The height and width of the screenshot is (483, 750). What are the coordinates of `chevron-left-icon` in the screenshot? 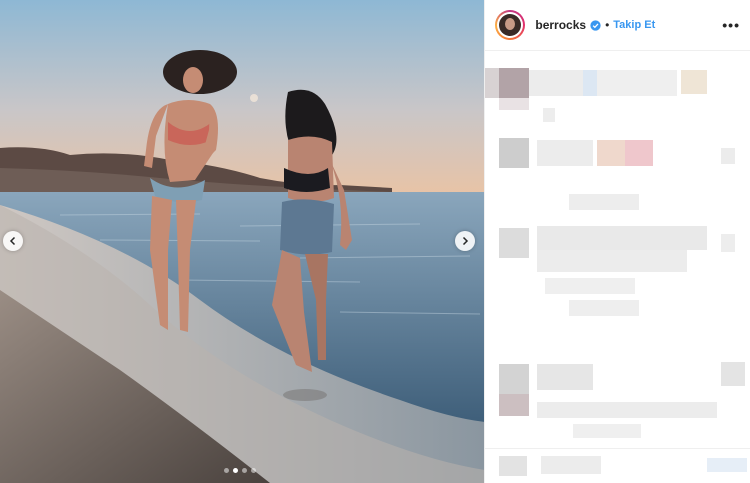 It's located at (12, 241).